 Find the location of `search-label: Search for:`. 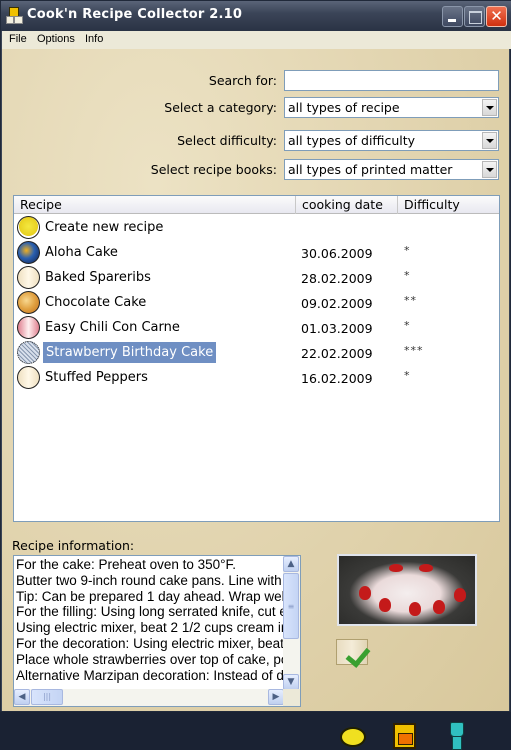

search-label: Search for: is located at coordinates (242, 80).